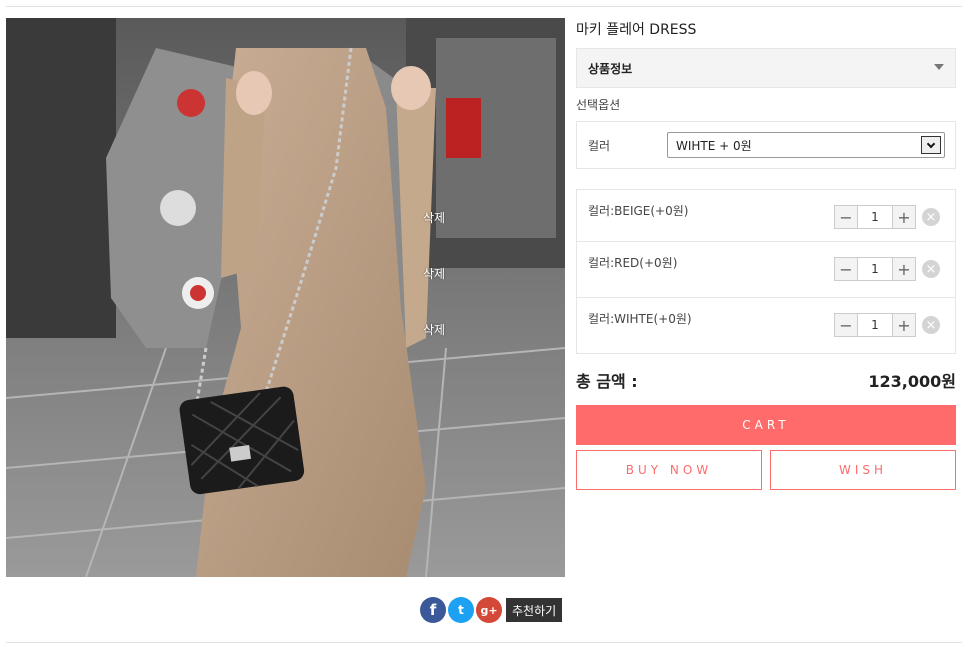 The image size is (968, 647). I want to click on wish-button: WISH, so click(863, 470).